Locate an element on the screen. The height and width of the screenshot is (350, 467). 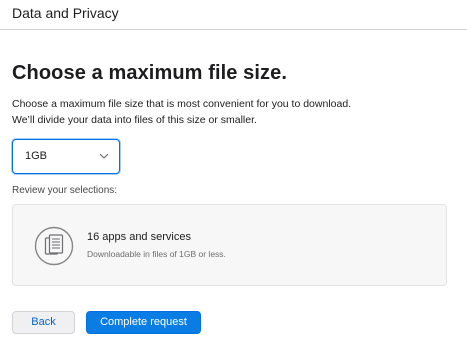
back-button: Back is located at coordinates (43, 322).